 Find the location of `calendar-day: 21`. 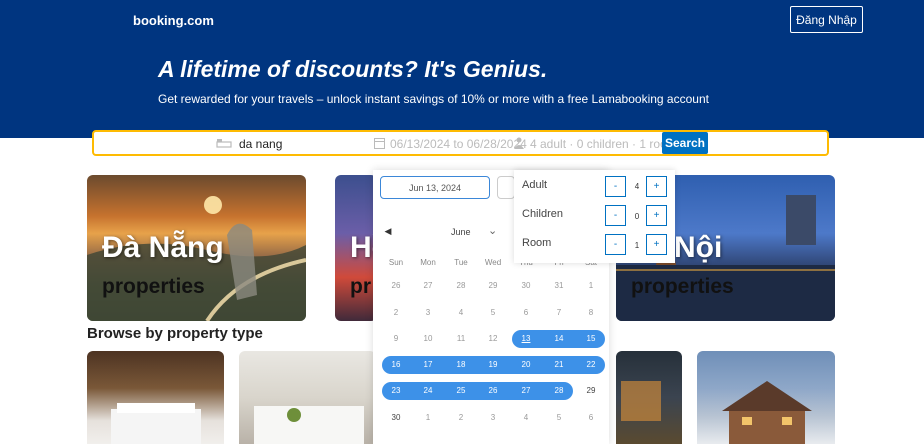

calendar-day: 21 is located at coordinates (559, 365).